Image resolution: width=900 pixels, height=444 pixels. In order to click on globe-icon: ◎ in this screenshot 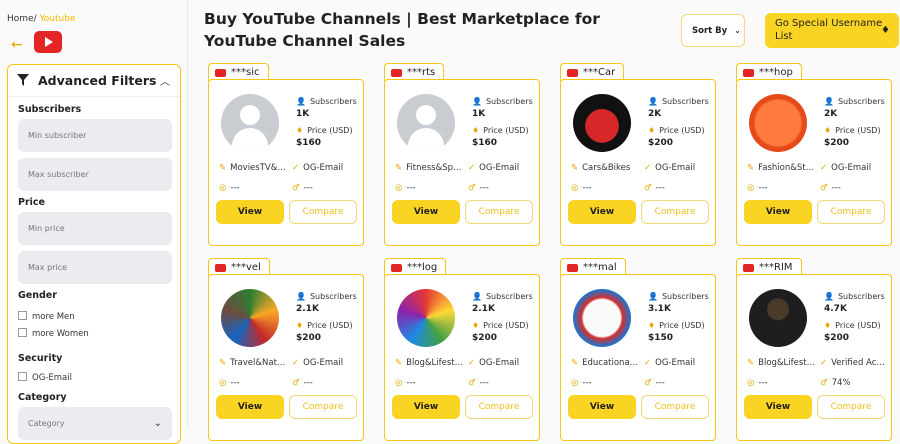, I will do `click(751, 188)`.